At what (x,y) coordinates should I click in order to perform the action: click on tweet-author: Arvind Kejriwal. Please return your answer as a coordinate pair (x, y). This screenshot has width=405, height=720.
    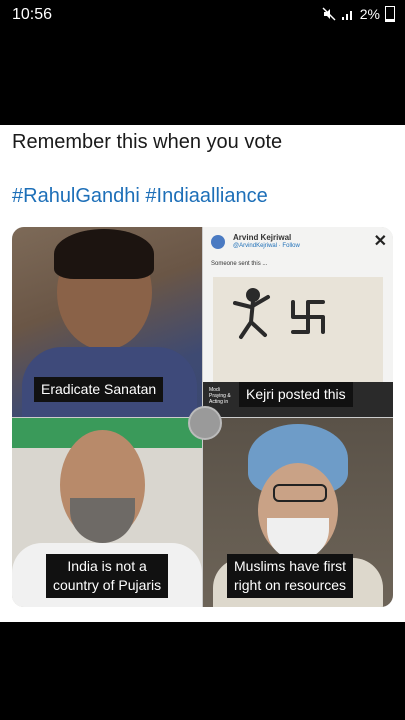
    Looking at the image, I should click on (262, 237).